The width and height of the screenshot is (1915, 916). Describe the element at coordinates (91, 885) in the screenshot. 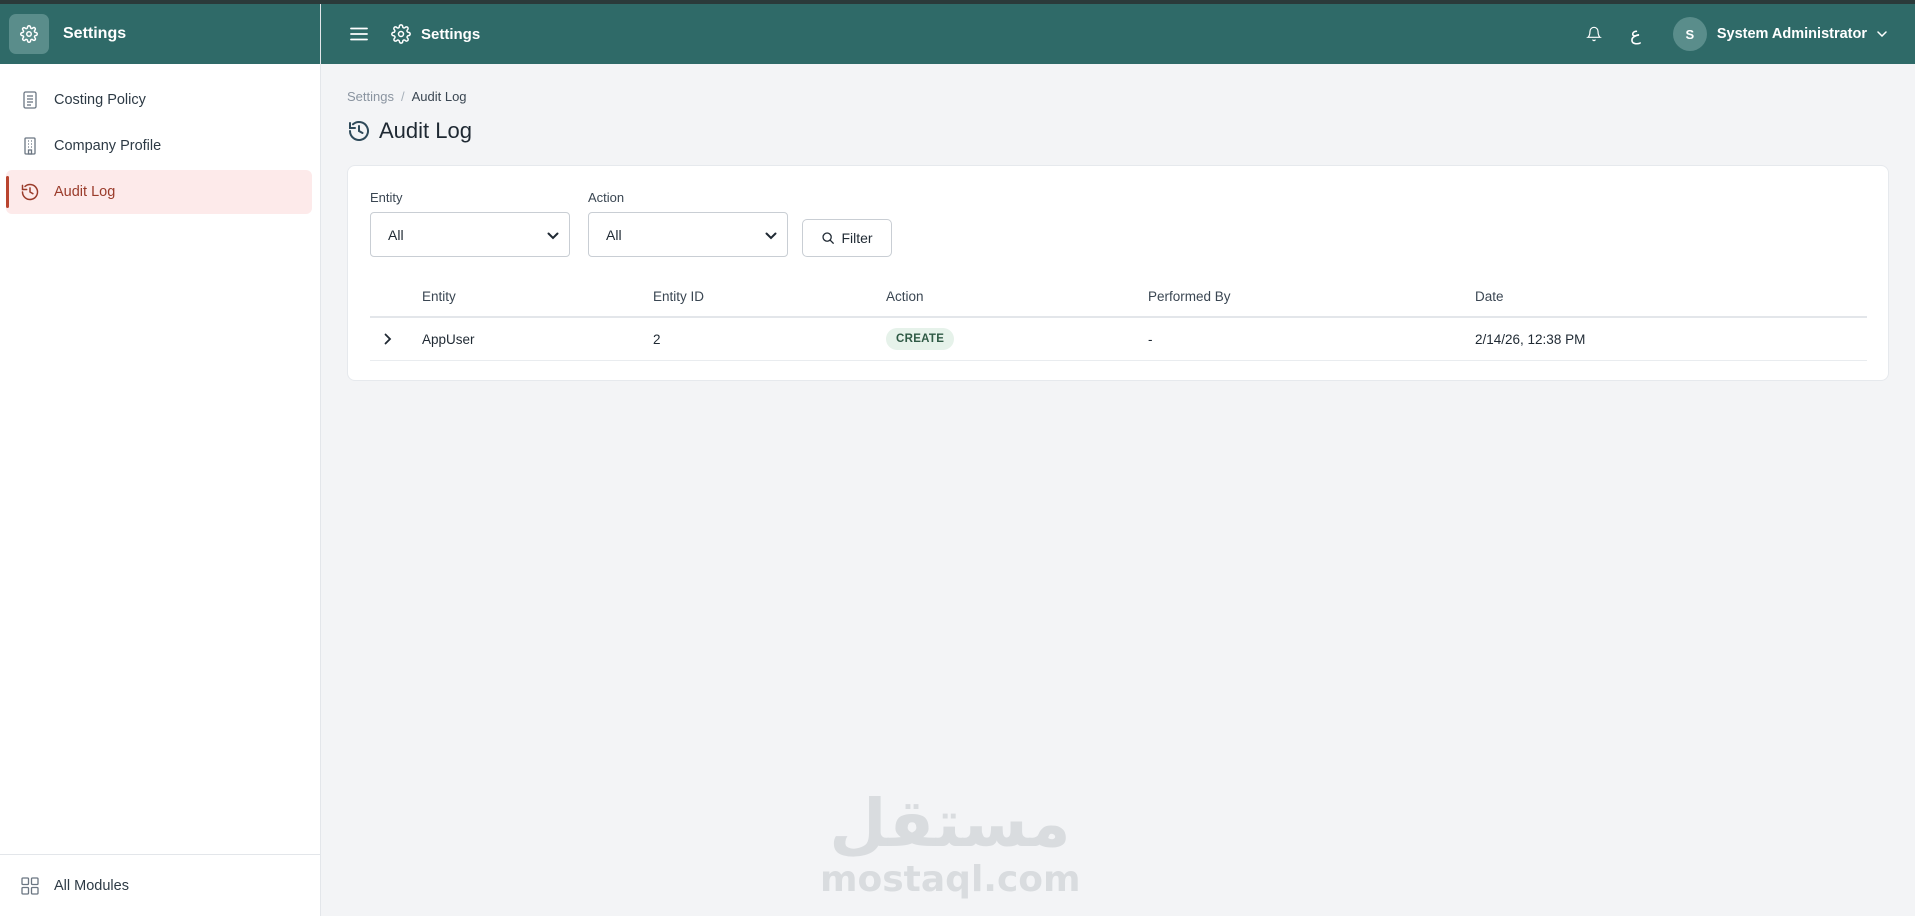

I see `all-modules-label: All Modules` at that location.